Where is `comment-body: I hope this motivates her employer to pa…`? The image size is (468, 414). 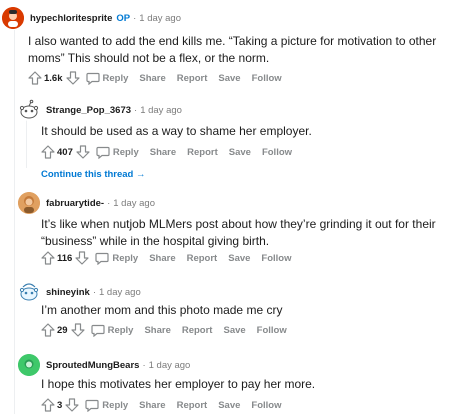
comment-body: I hope this motivates her employer to pa… is located at coordinates (178, 384).